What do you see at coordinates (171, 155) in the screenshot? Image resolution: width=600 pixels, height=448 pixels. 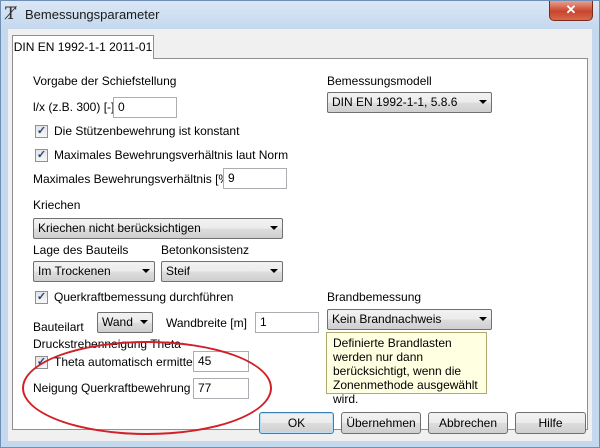 I see `max-norm-label: Maximales Bewehrungsverhältnis laut Norm` at bounding box center [171, 155].